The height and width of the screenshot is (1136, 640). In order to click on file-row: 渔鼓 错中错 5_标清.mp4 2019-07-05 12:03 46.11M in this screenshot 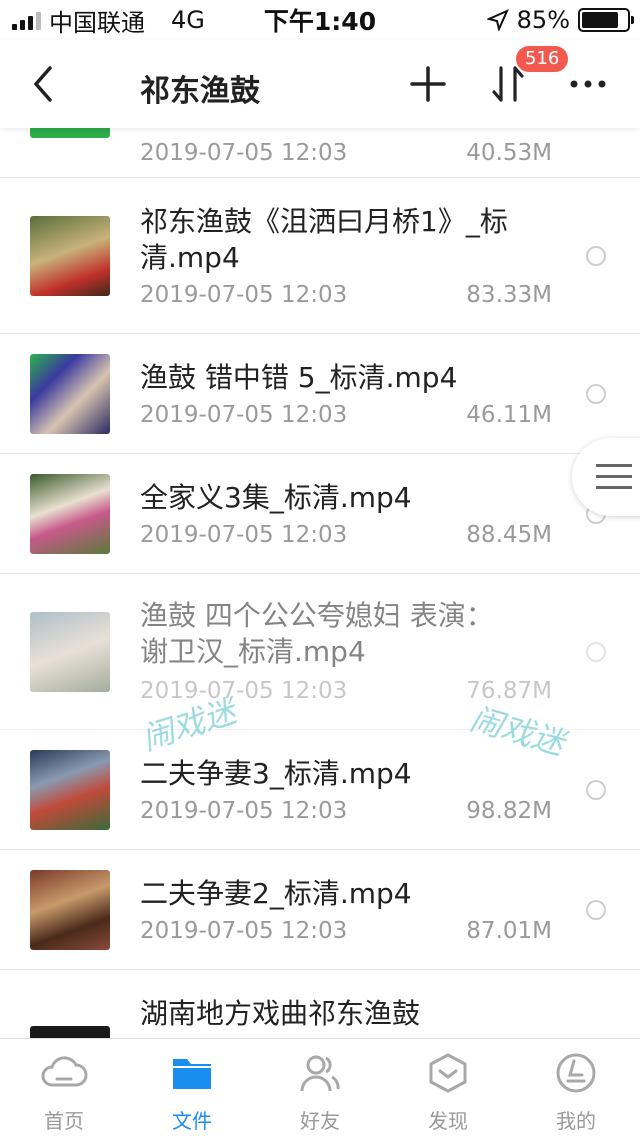, I will do `click(320, 394)`.